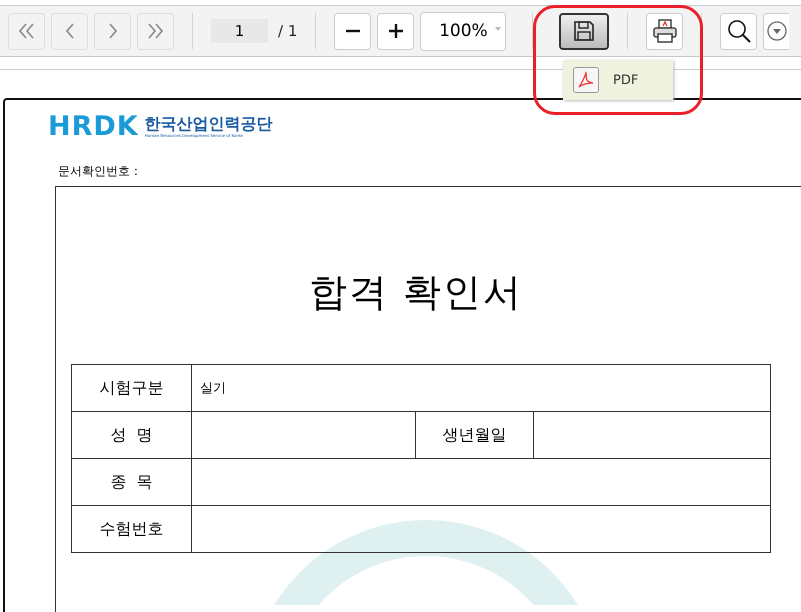 The width and height of the screenshot is (801, 612). I want to click on certificate-title: 합격 확인서, so click(416, 292).